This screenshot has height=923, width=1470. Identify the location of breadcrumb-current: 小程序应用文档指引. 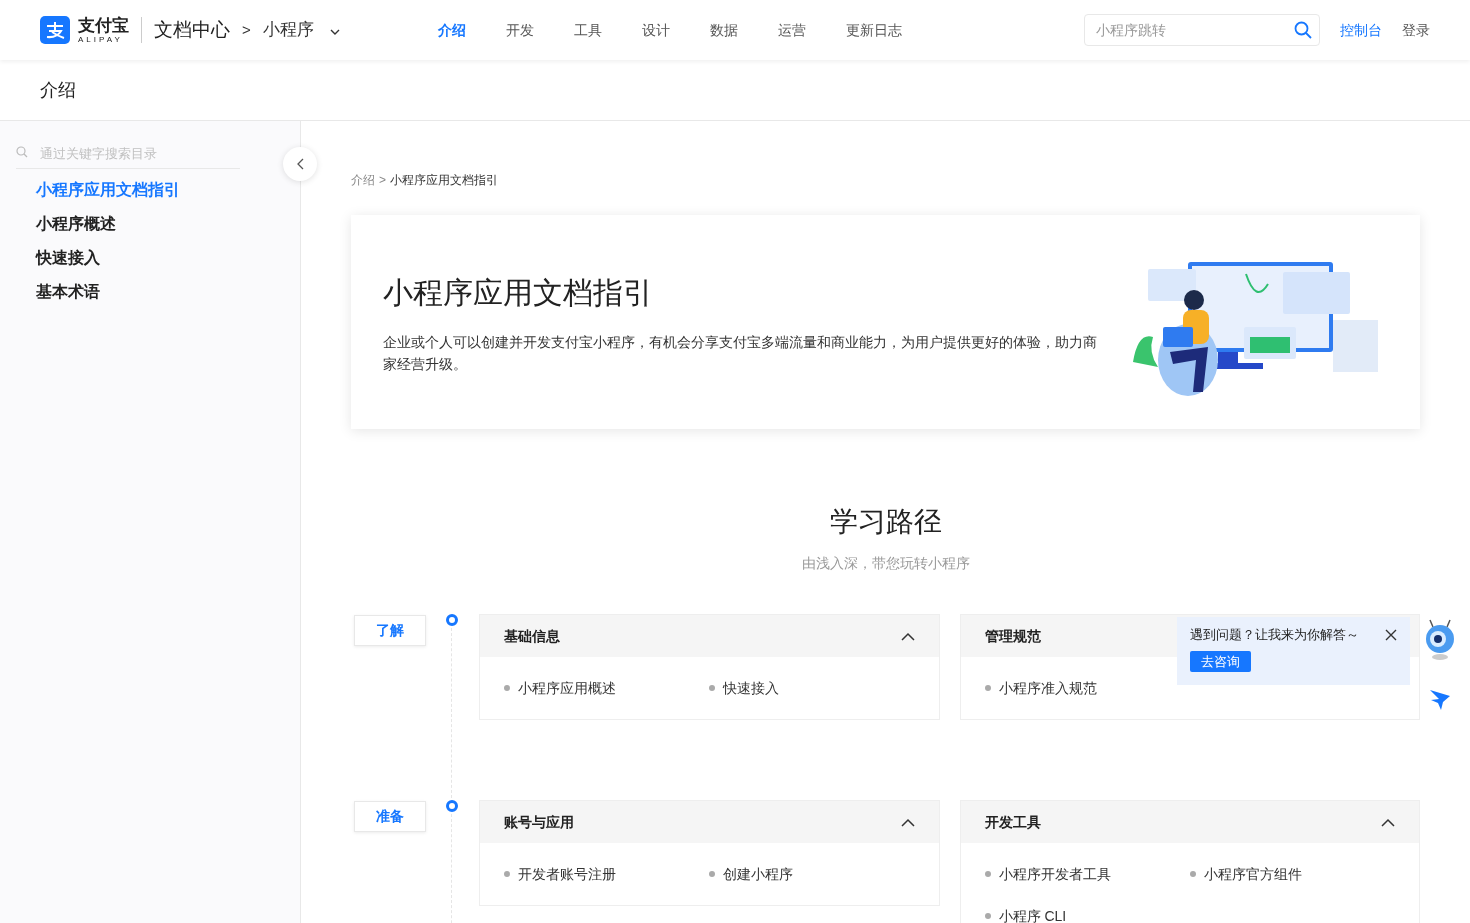
(444, 180).